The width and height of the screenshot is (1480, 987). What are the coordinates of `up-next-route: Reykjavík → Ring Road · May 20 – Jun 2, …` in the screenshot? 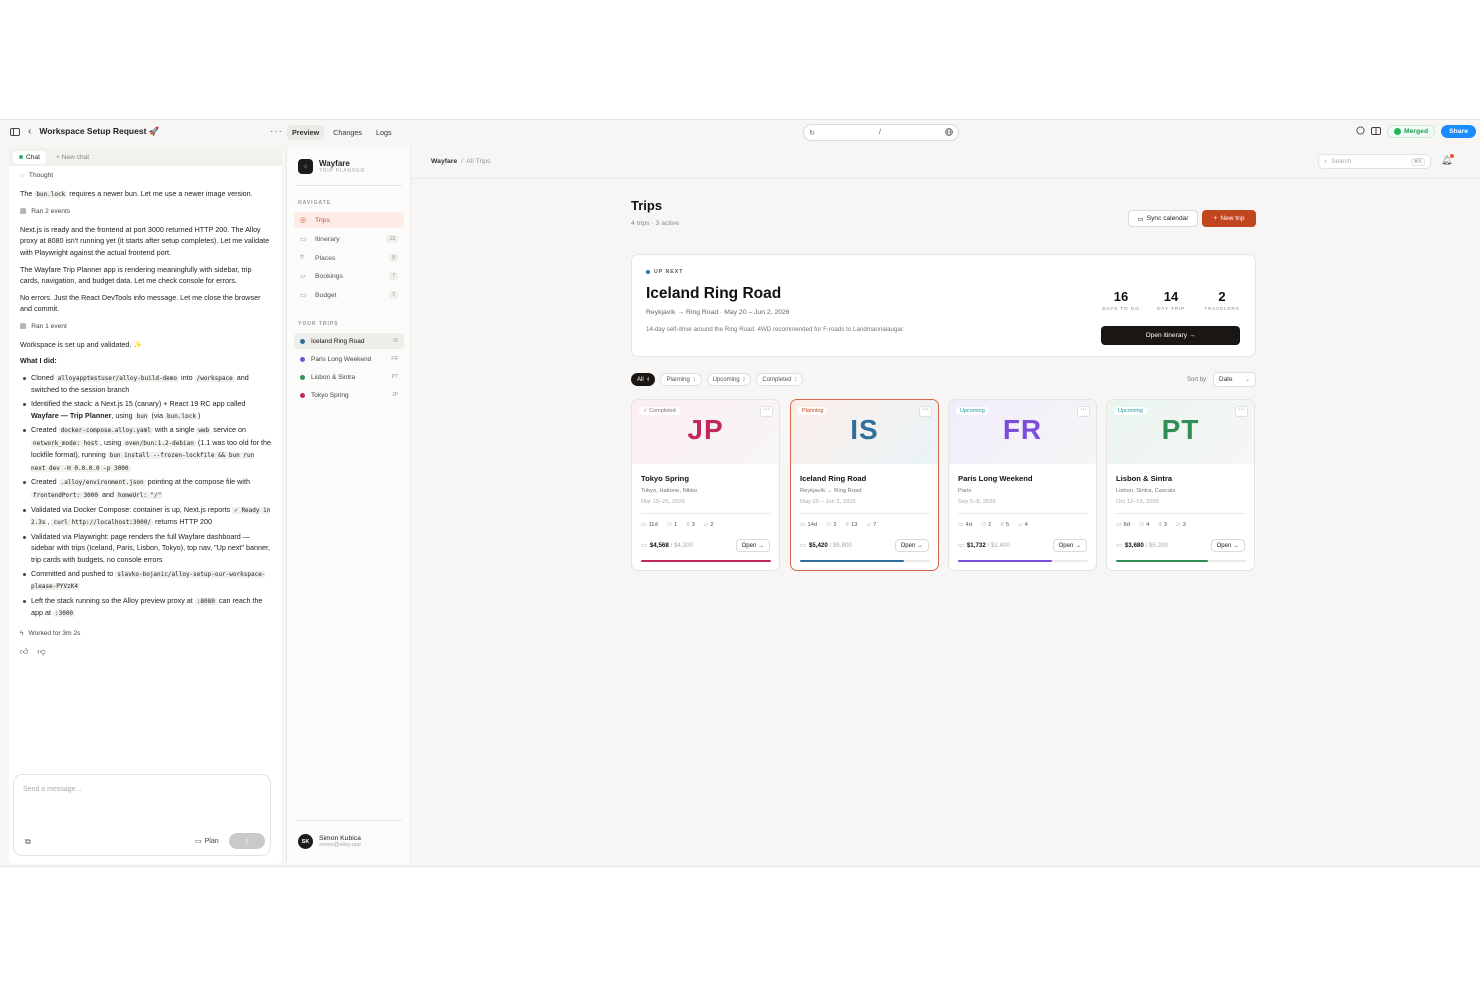 It's located at (718, 312).